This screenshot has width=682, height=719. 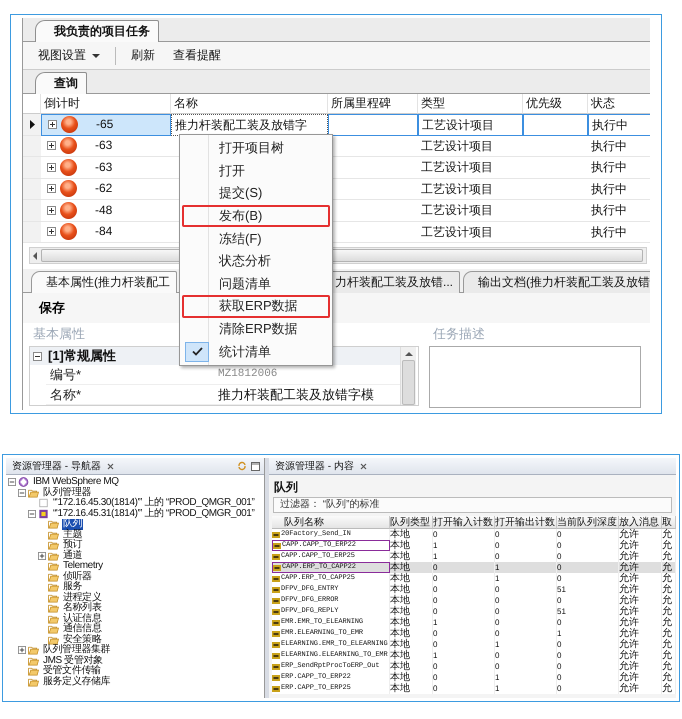 What do you see at coordinates (72, 671) in the screenshot?
I see `tree-item: 受管文件传输` at bounding box center [72, 671].